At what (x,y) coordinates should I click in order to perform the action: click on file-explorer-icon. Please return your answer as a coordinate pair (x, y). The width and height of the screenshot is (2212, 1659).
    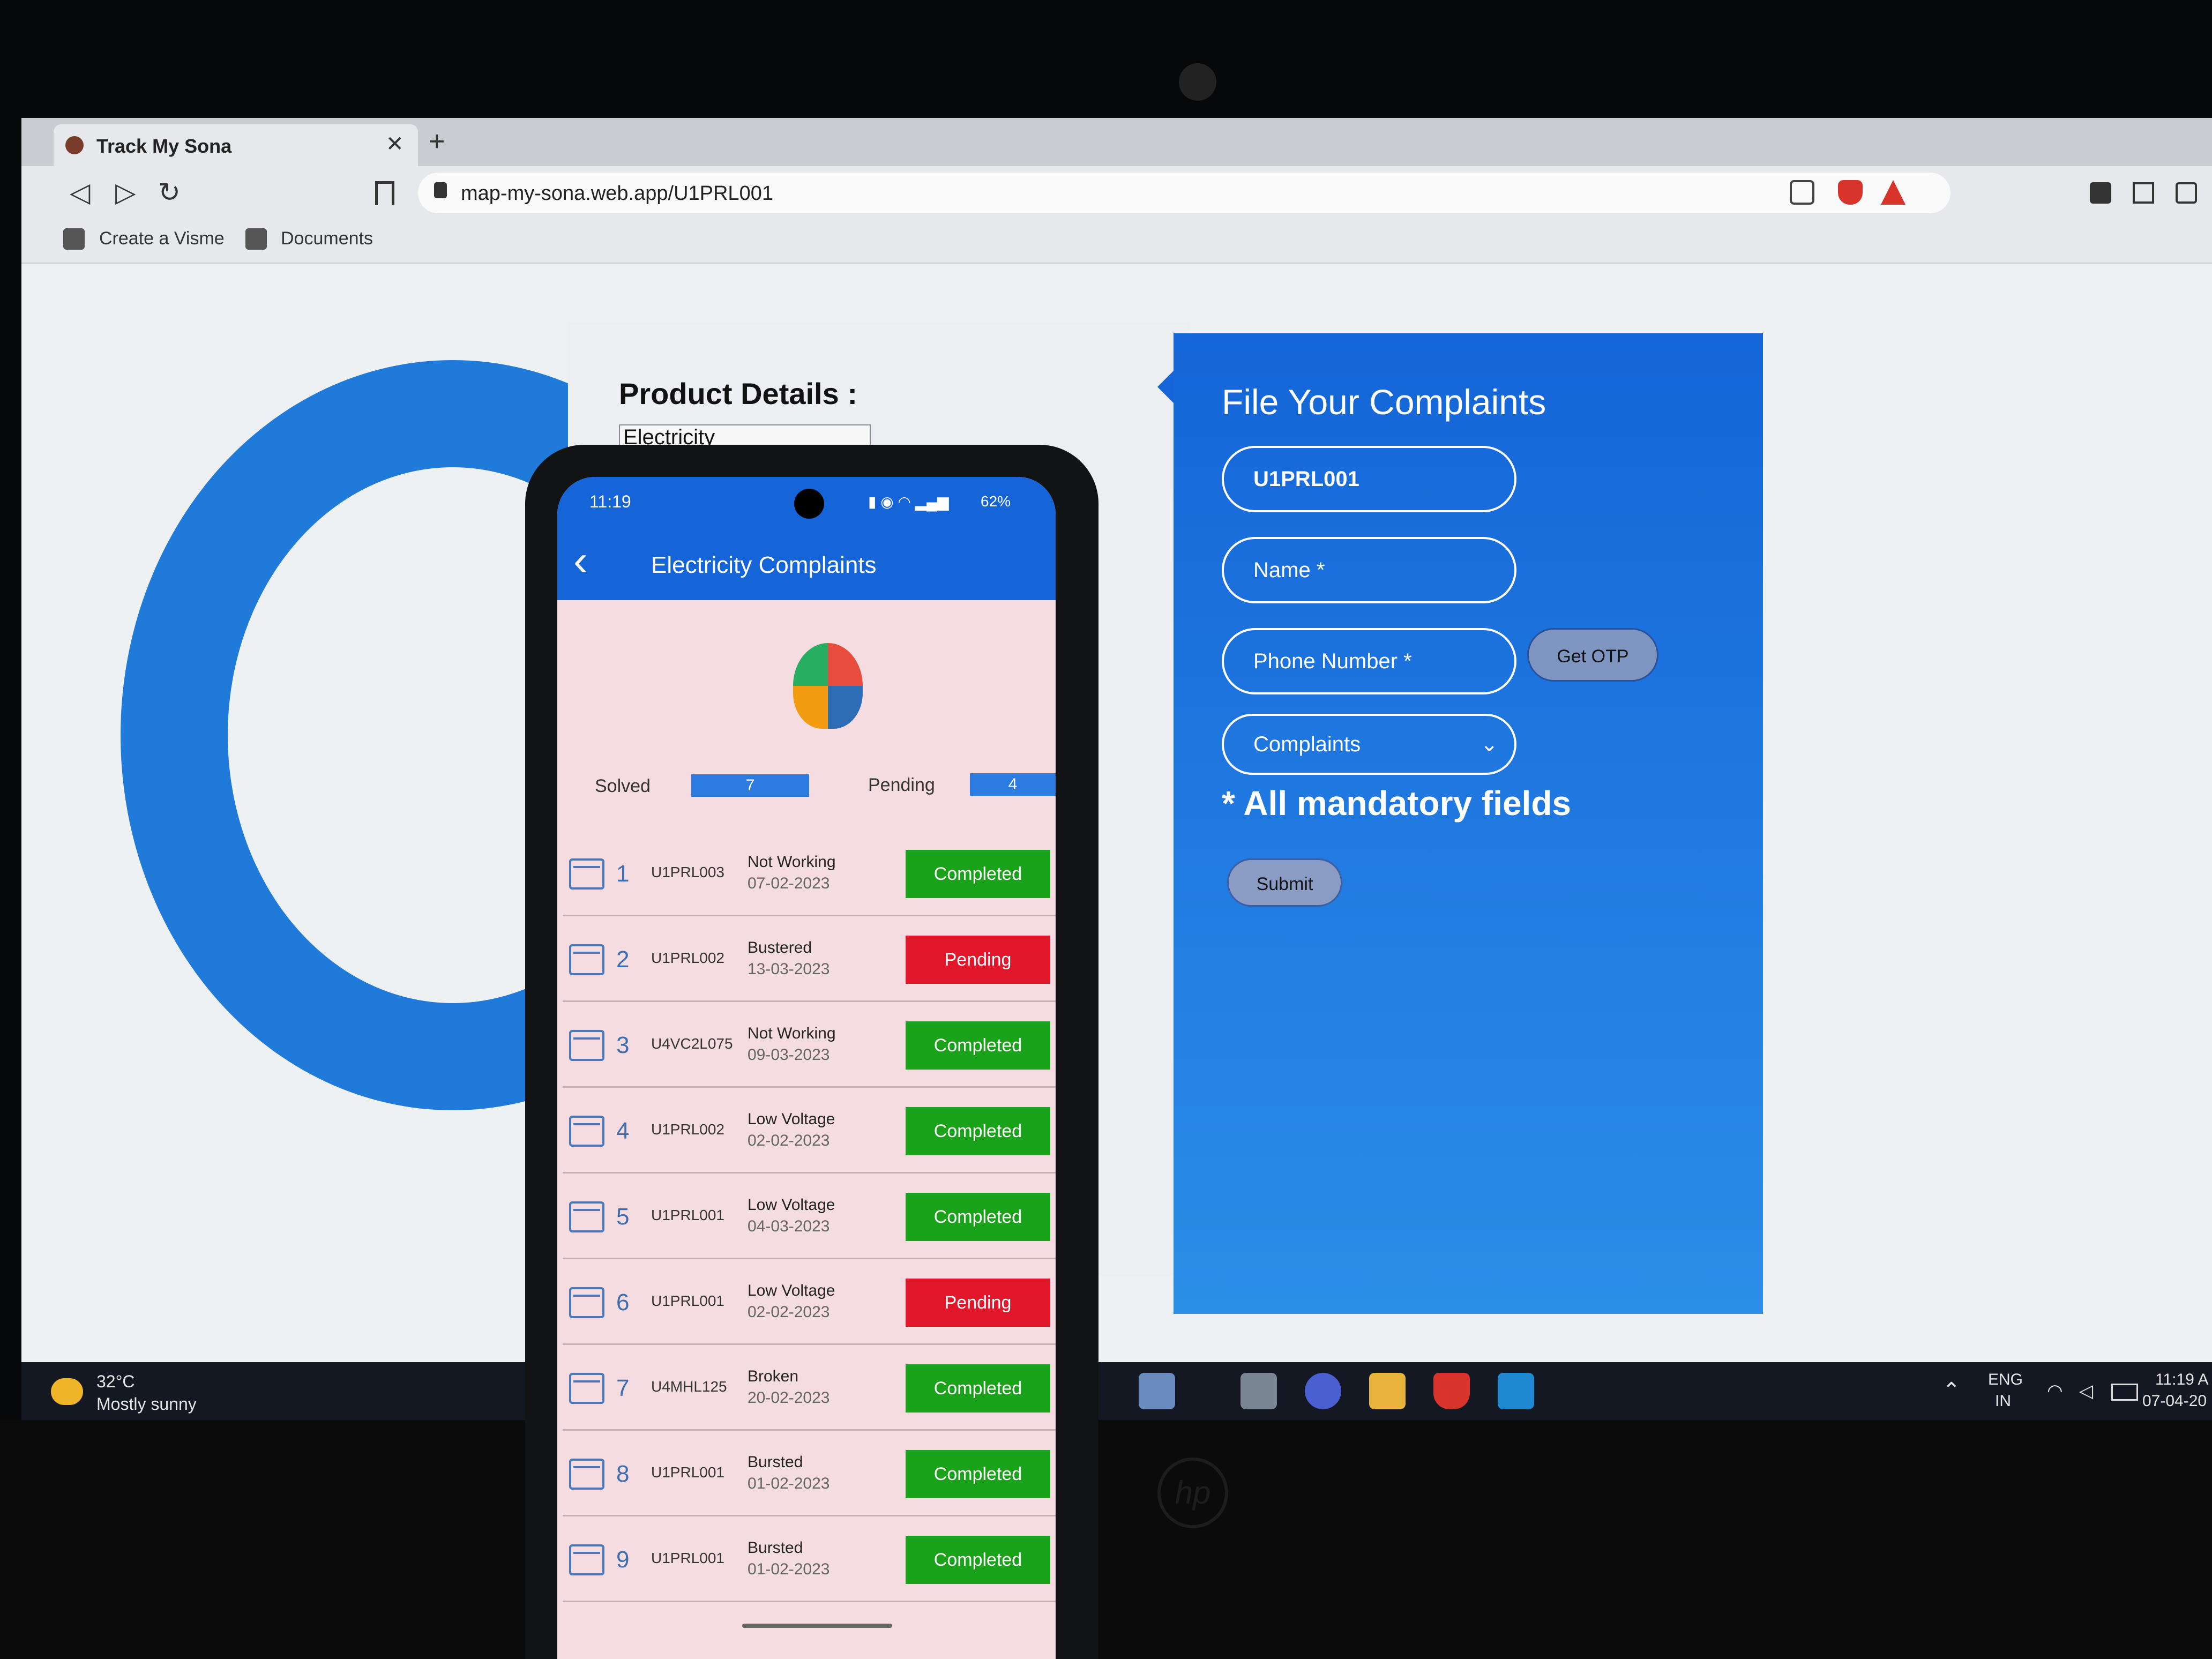
    Looking at the image, I should click on (1387, 1391).